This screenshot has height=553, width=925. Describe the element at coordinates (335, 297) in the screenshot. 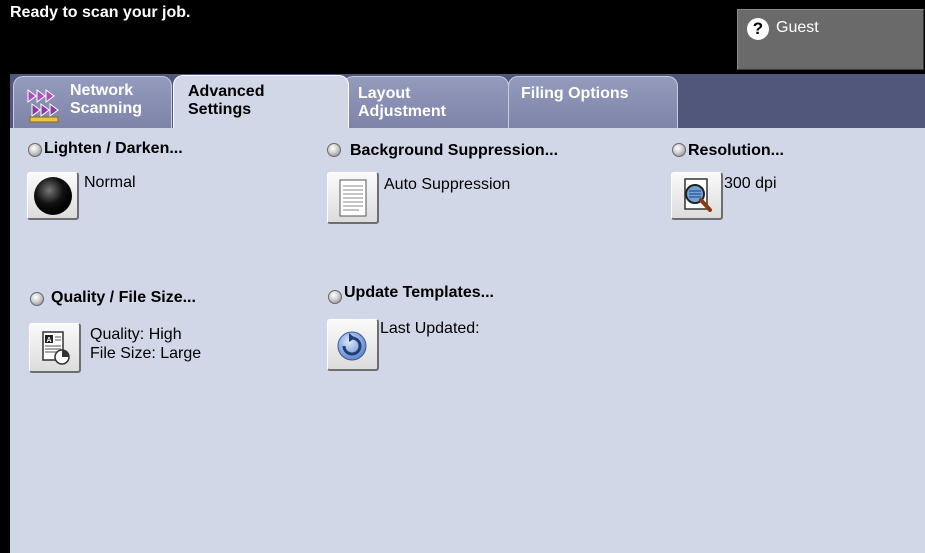

I see `update-templates-indicator` at that location.